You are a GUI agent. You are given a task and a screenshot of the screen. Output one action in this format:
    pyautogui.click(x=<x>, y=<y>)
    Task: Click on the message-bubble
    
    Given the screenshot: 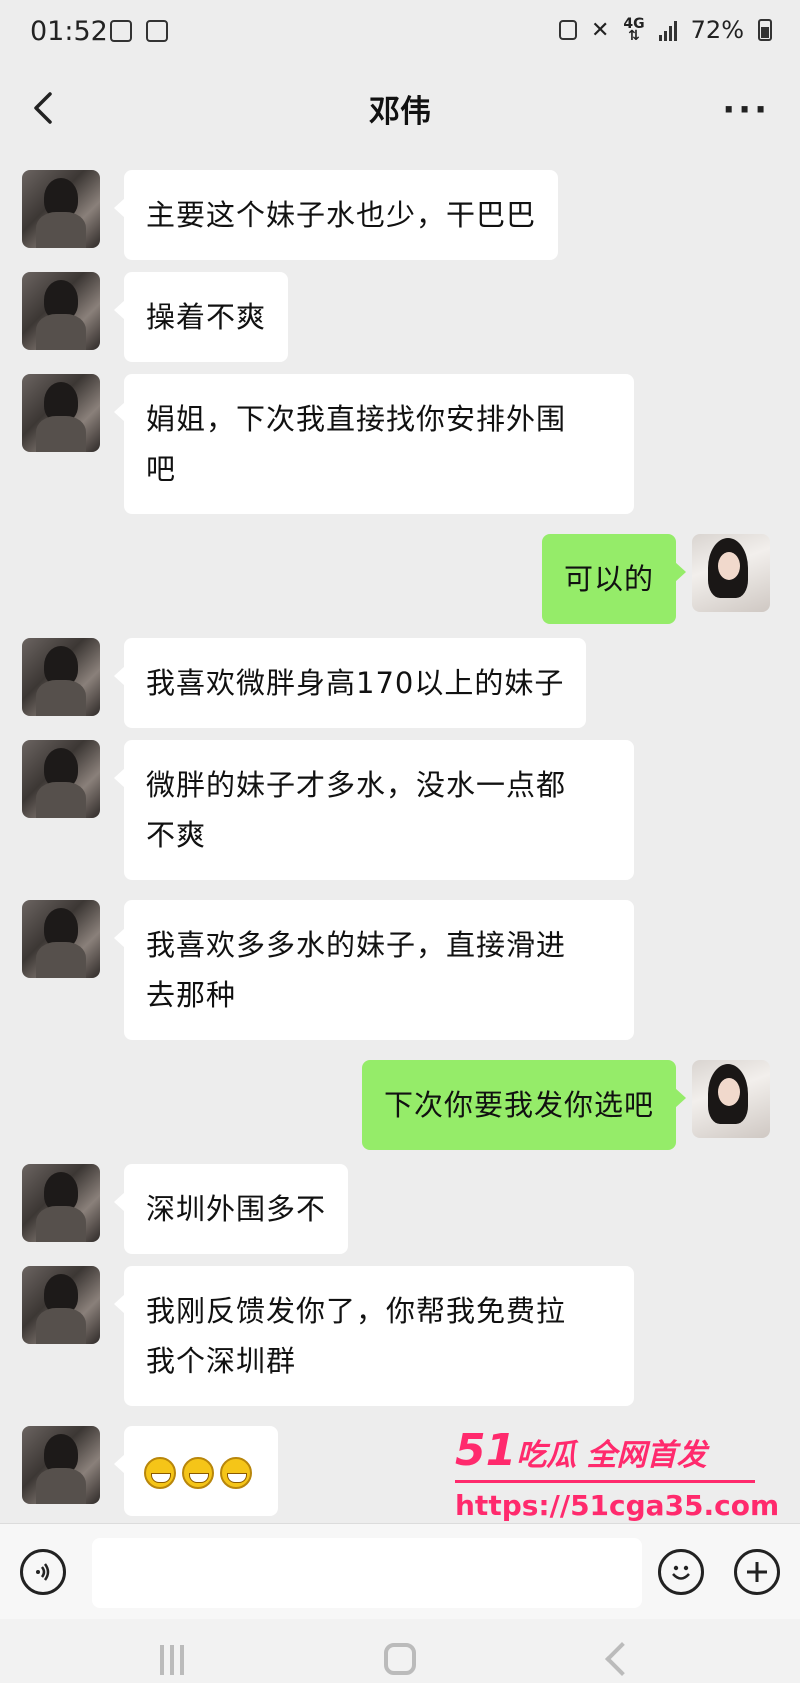 What is the action you would take?
    pyautogui.click(x=196, y=1471)
    